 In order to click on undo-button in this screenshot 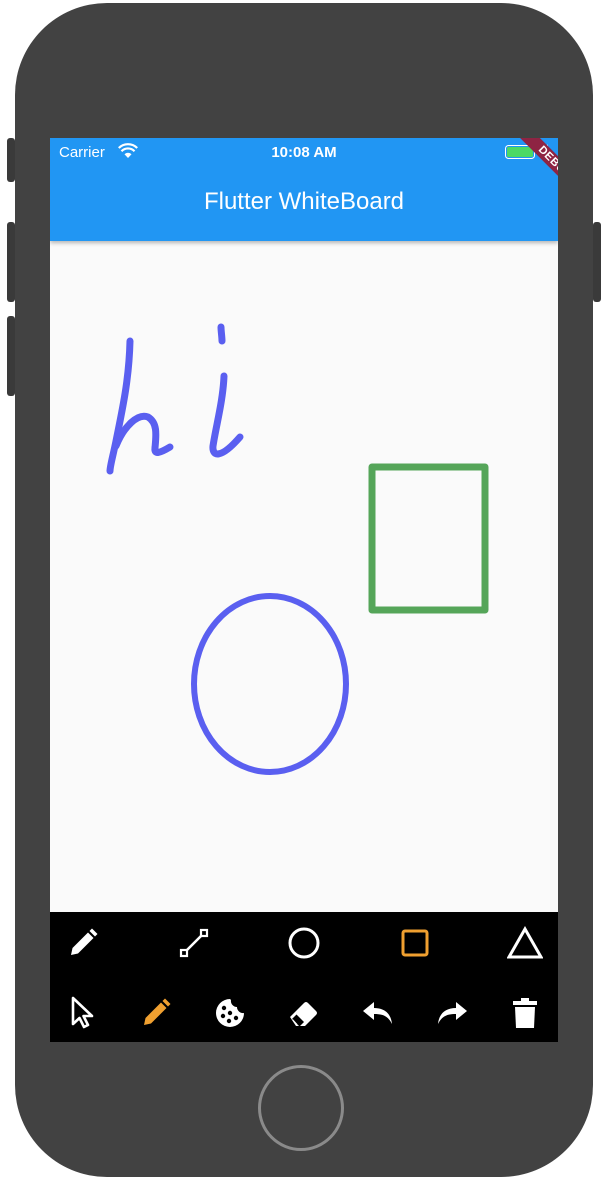, I will do `click(378, 1013)`.